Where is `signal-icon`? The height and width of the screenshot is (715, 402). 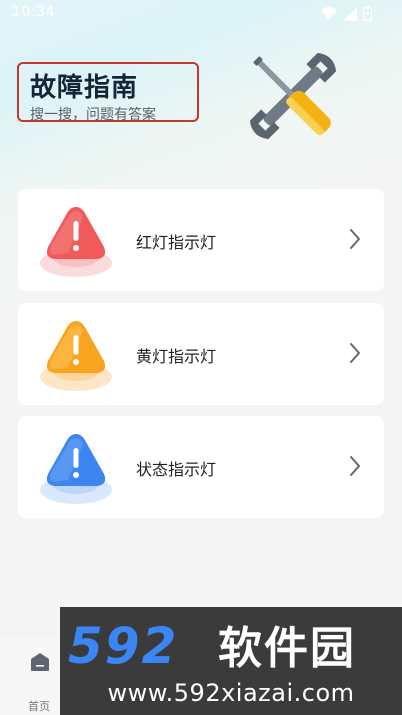 signal-icon is located at coordinates (350, 15).